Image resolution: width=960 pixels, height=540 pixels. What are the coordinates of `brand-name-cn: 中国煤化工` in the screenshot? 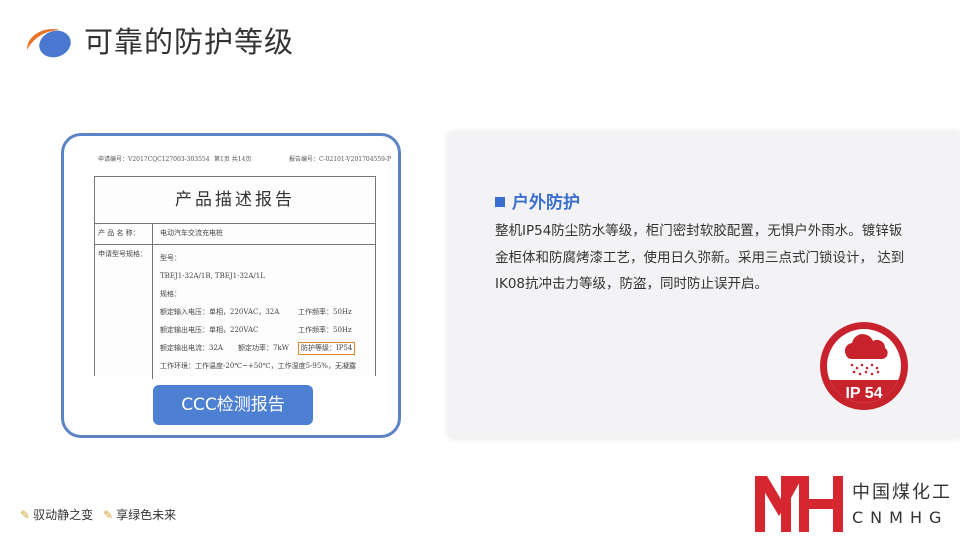 It's located at (902, 492).